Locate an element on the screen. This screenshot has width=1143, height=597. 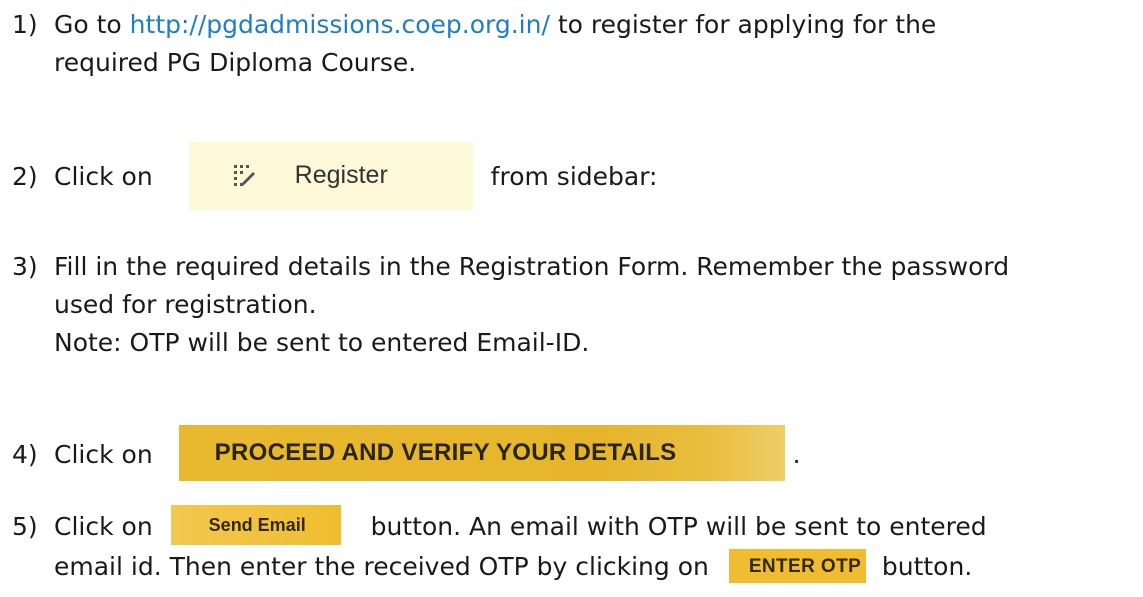
step-text: to register for applying for the is located at coordinates (743, 24).